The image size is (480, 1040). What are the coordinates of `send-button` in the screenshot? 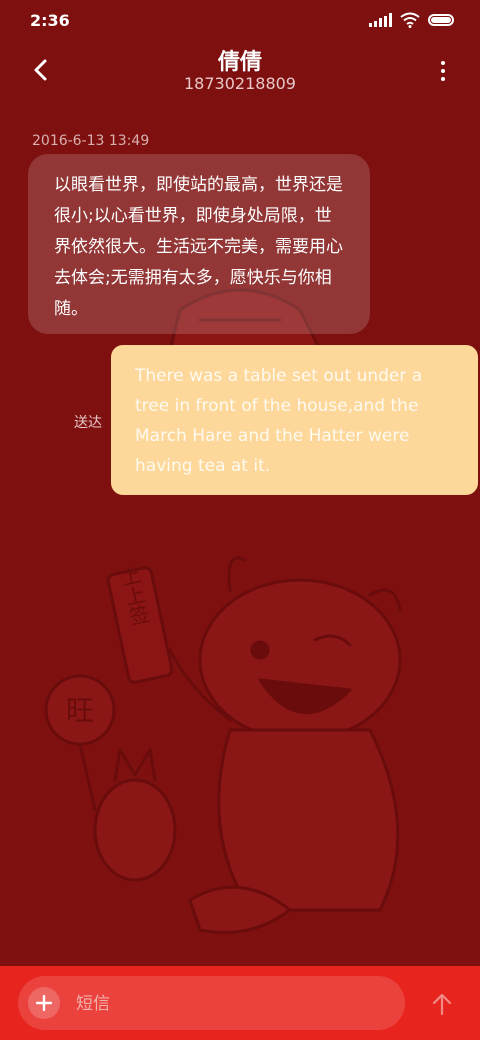 It's located at (442, 1004).